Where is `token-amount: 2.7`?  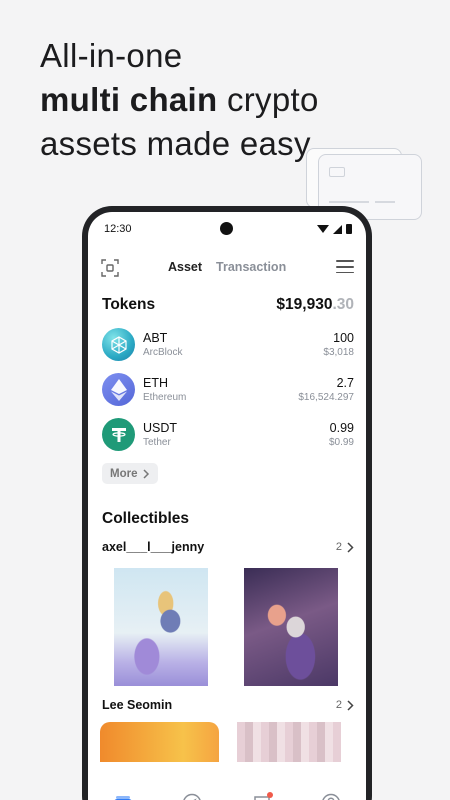
token-amount: 2.7 is located at coordinates (345, 382).